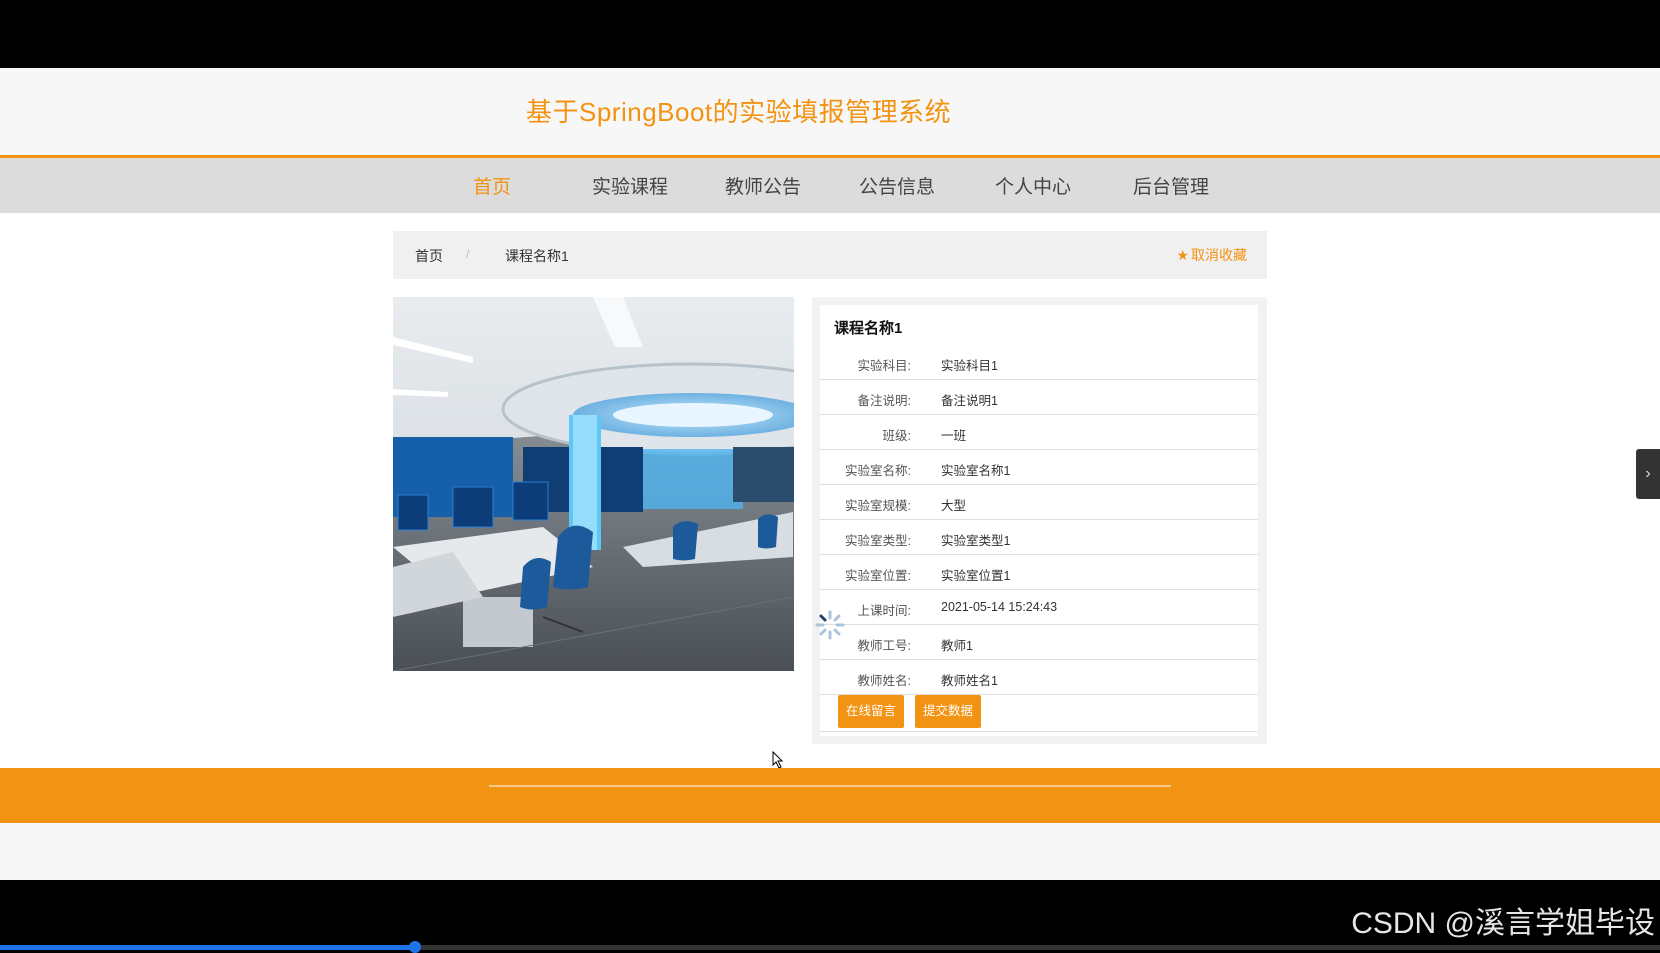 This screenshot has width=1660, height=953. Describe the element at coordinates (830, 916) in the screenshot. I see `video-bottom-letterbox: CSDN @溪言学姐毕设` at that location.